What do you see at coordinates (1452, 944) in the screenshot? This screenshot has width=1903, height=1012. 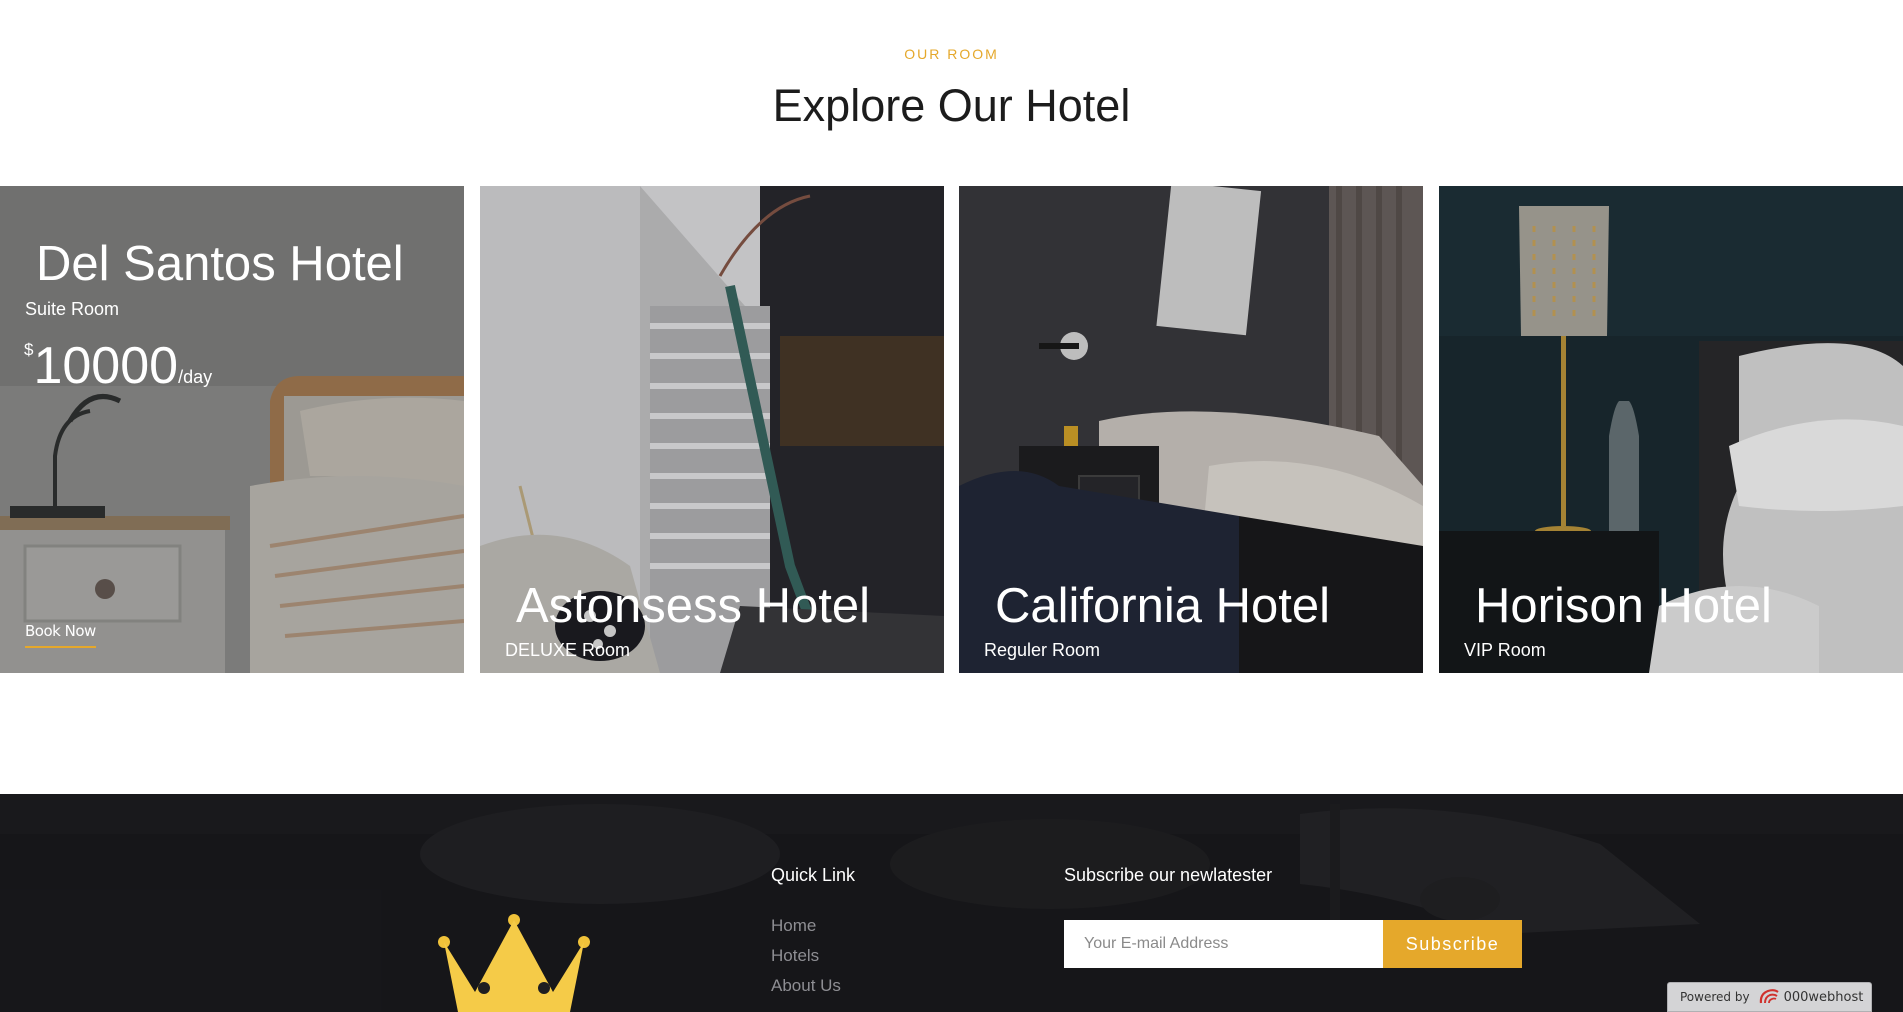 I see `subscribe-button: Subscribe` at bounding box center [1452, 944].